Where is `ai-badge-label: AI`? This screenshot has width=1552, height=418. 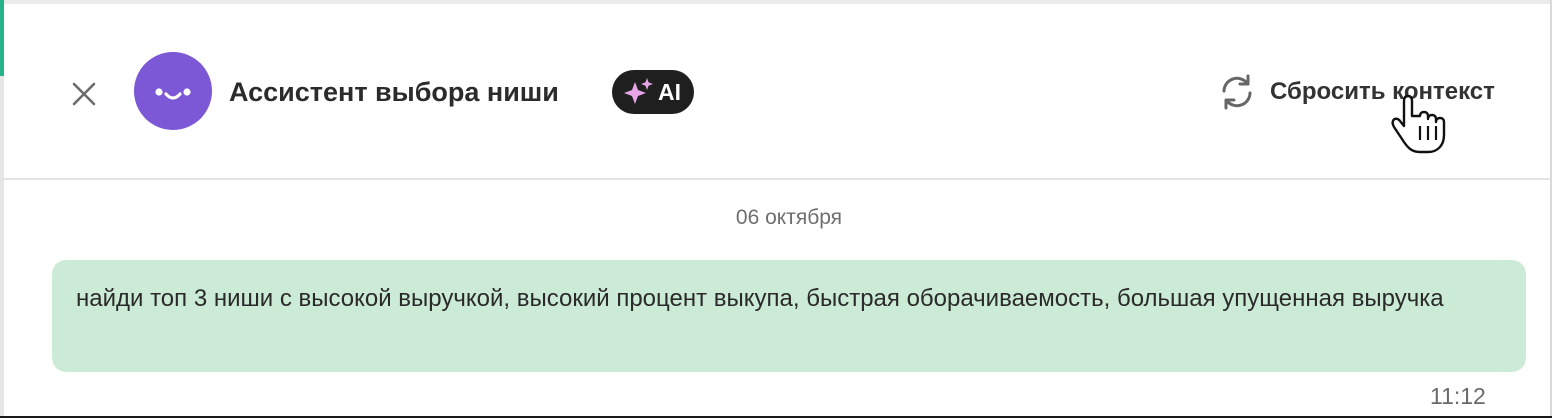
ai-badge-label: AI is located at coordinates (669, 91).